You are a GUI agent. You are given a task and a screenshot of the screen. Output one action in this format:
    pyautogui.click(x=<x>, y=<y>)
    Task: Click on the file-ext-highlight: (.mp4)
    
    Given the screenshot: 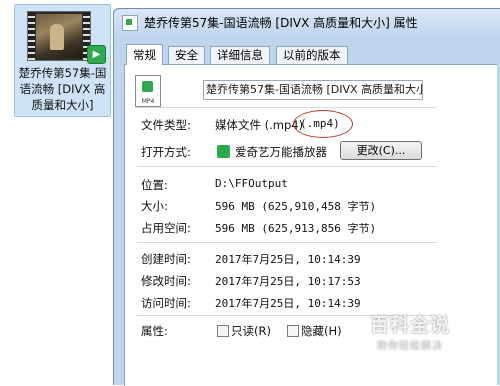 What is the action you would take?
    pyautogui.click(x=320, y=123)
    